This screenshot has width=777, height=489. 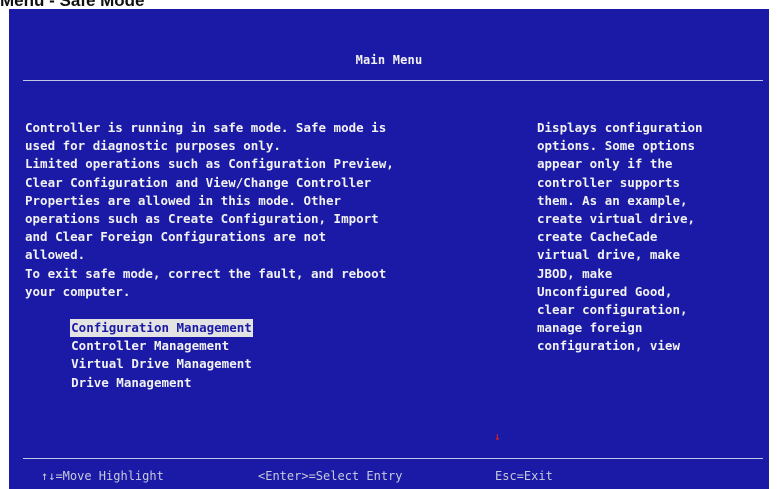 What do you see at coordinates (78, 291) in the screenshot?
I see `message-line: your computer.` at bounding box center [78, 291].